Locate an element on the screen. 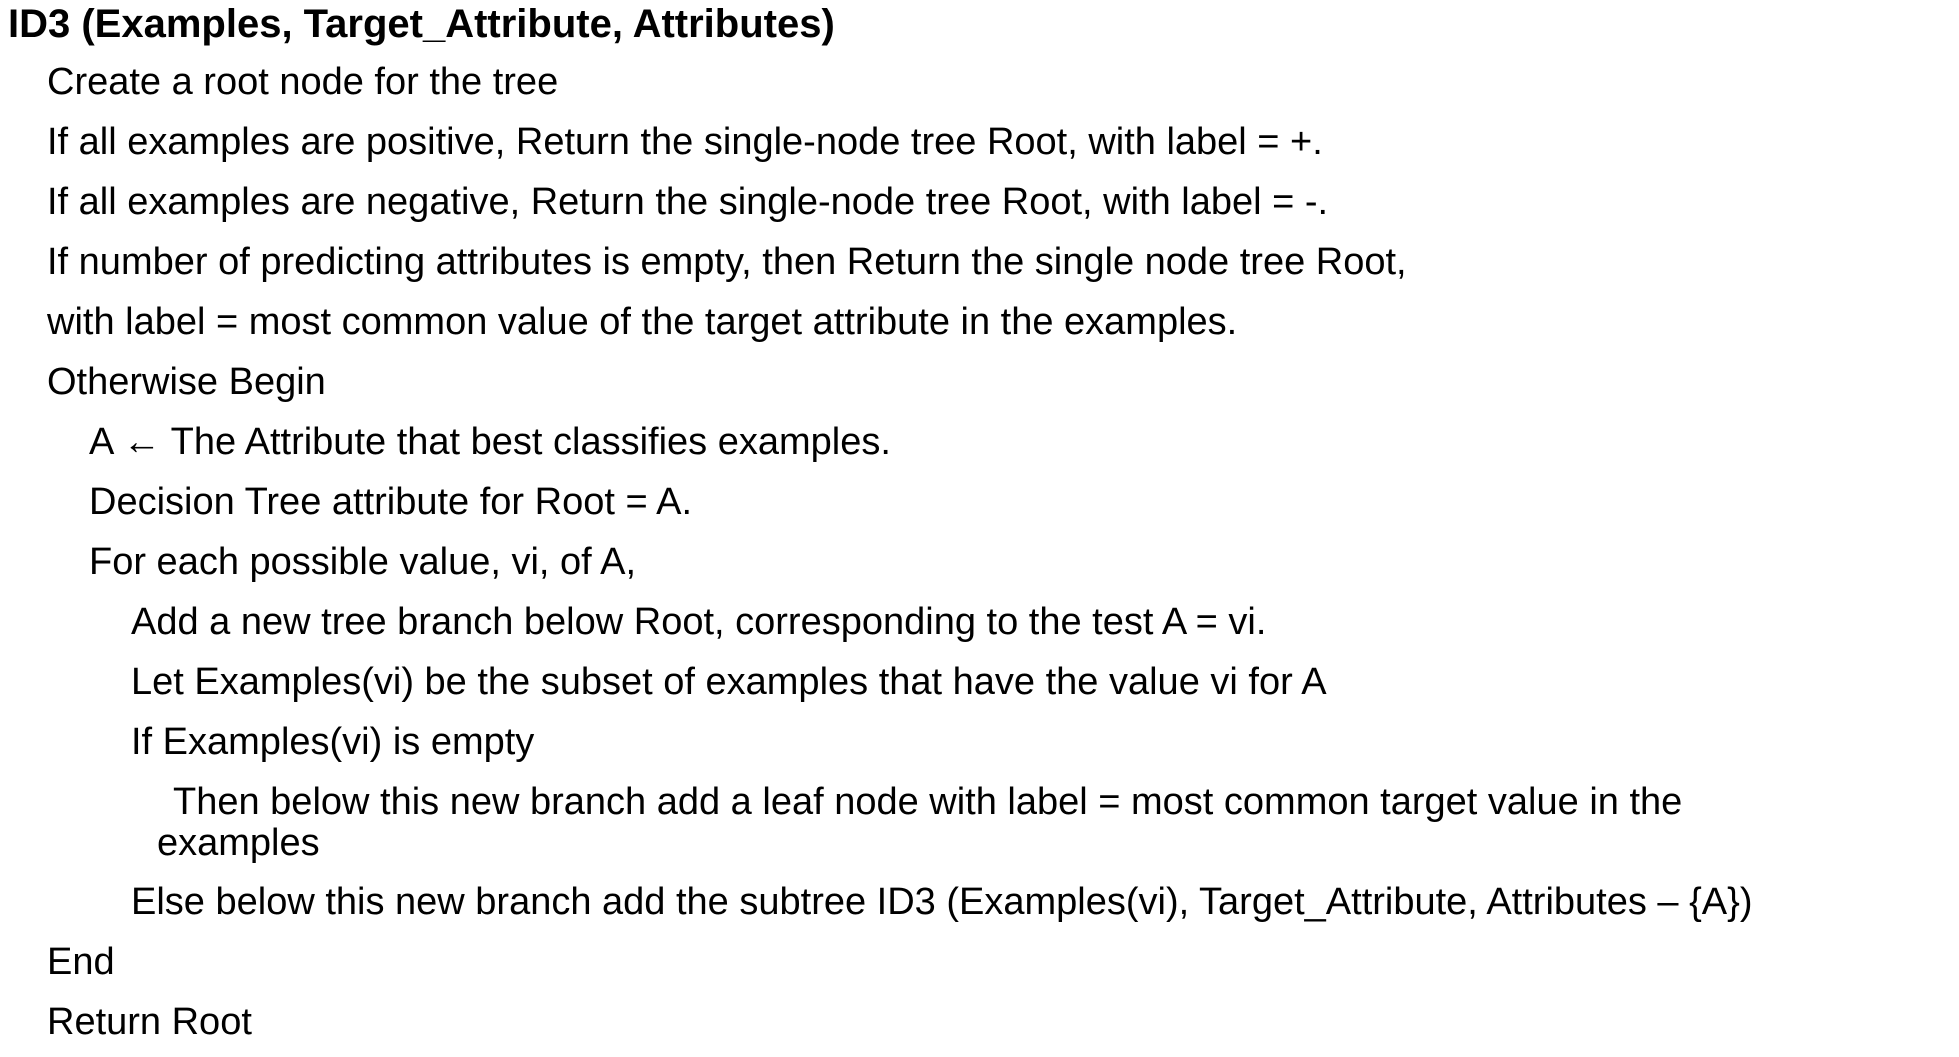 This screenshot has width=1959, height=1057. line-return-root: Return Root is located at coordinates (149, 1022).